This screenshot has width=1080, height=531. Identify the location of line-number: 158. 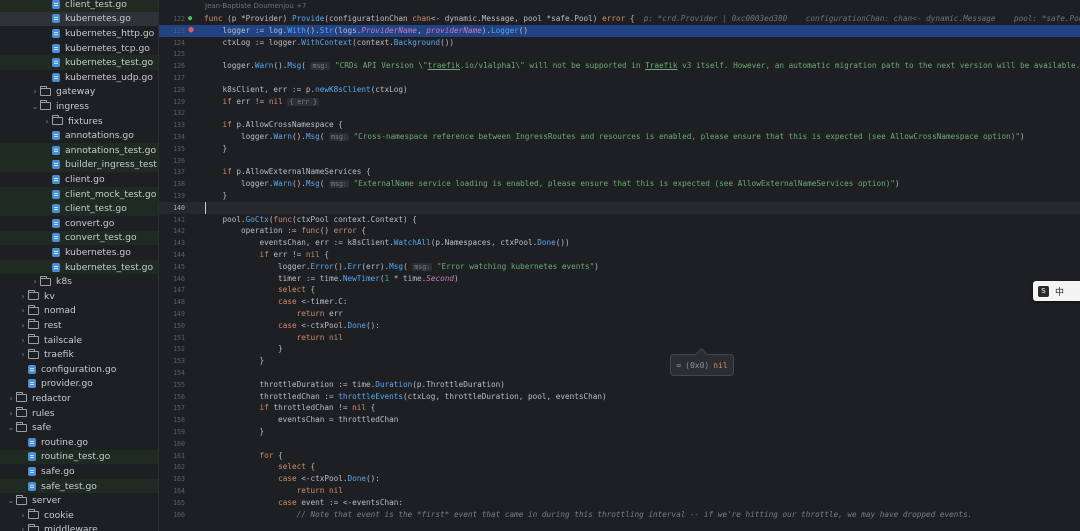
(172, 420).